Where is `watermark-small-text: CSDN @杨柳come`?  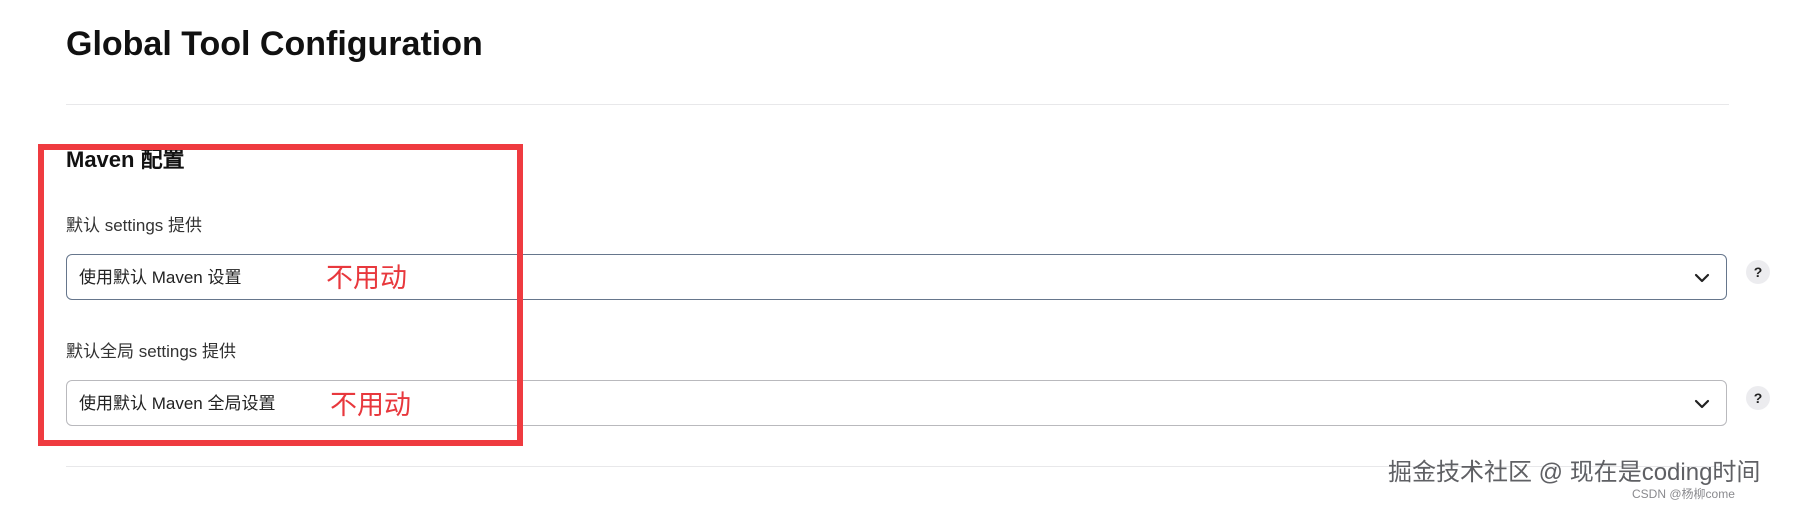 watermark-small-text: CSDN @杨柳come is located at coordinates (1683, 494).